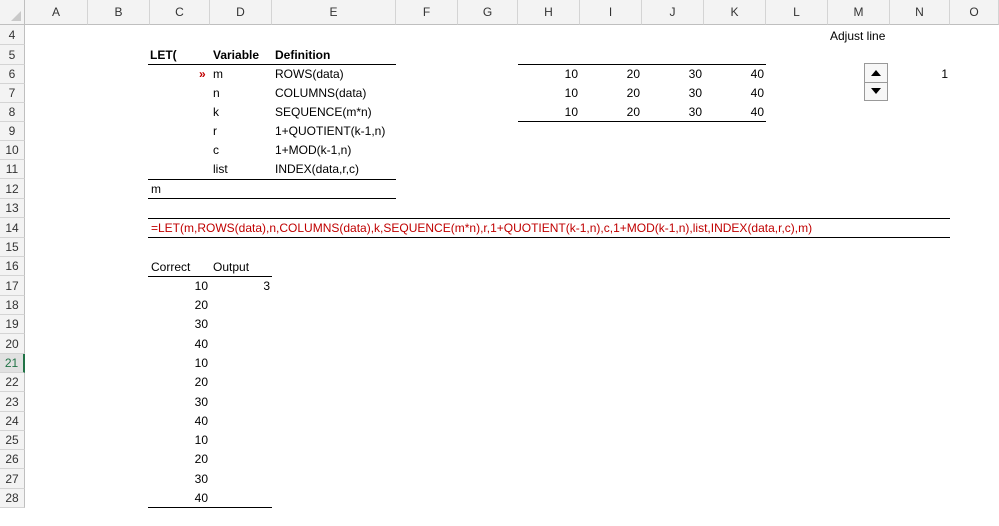 The height and width of the screenshot is (526, 999). What do you see at coordinates (332, 93) in the screenshot?
I see `definition-cell: COLUMNS(data)` at bounding box center [332, 93].